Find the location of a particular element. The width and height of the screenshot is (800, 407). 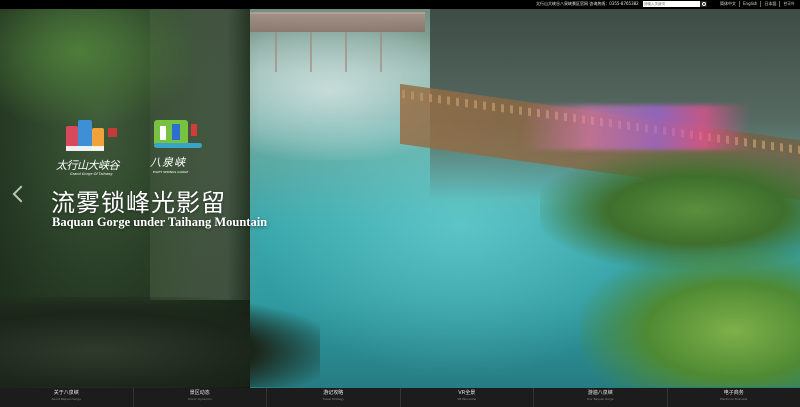

nav-sublabel: Electronic Business is located at coordinates (734, 399).